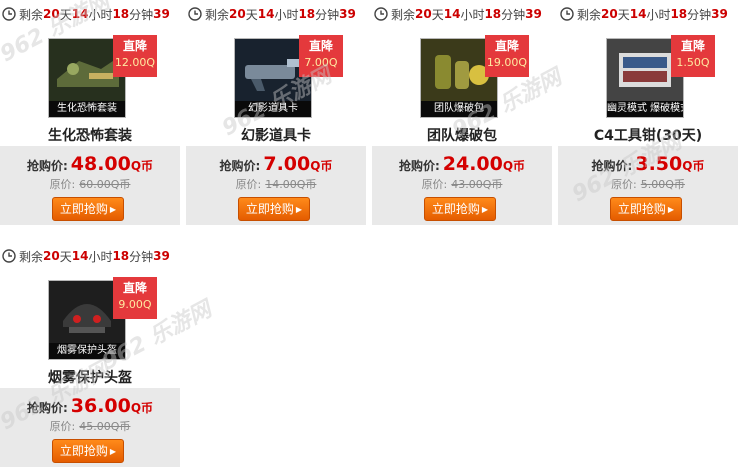  Describe the element at coordinates (507, 62) in the screenshot. I see `discount-tag-value: 19.00Q` at that location.